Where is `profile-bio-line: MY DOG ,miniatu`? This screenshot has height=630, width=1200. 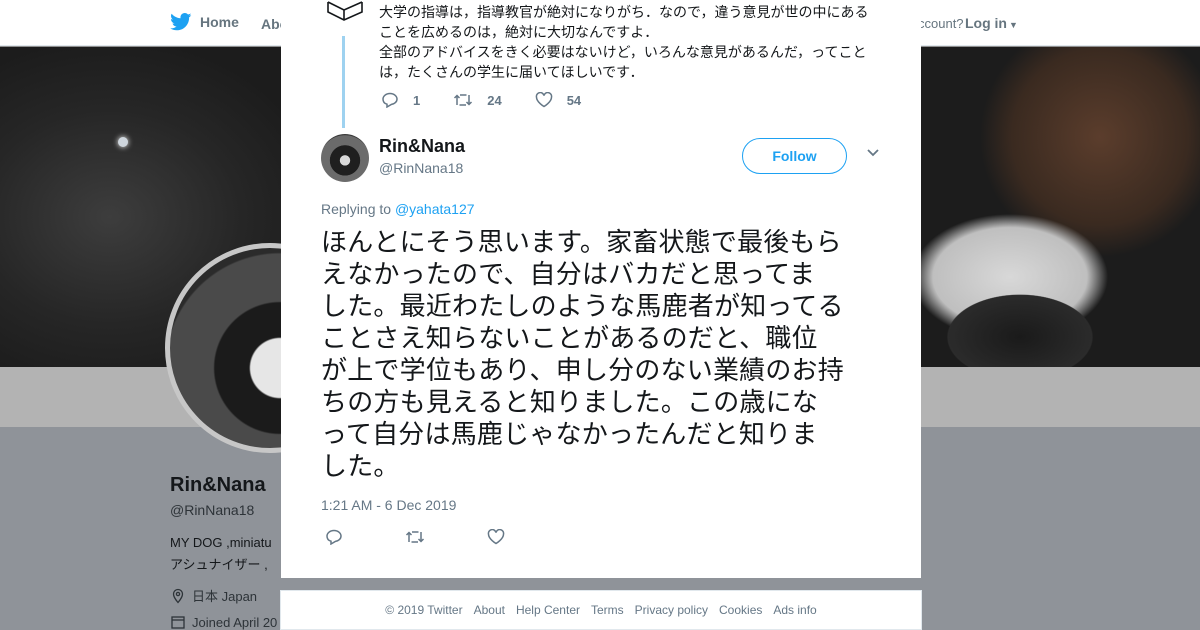 profile-bio-line: MY DOG ,miniatu is located at coordinates (221, 542).